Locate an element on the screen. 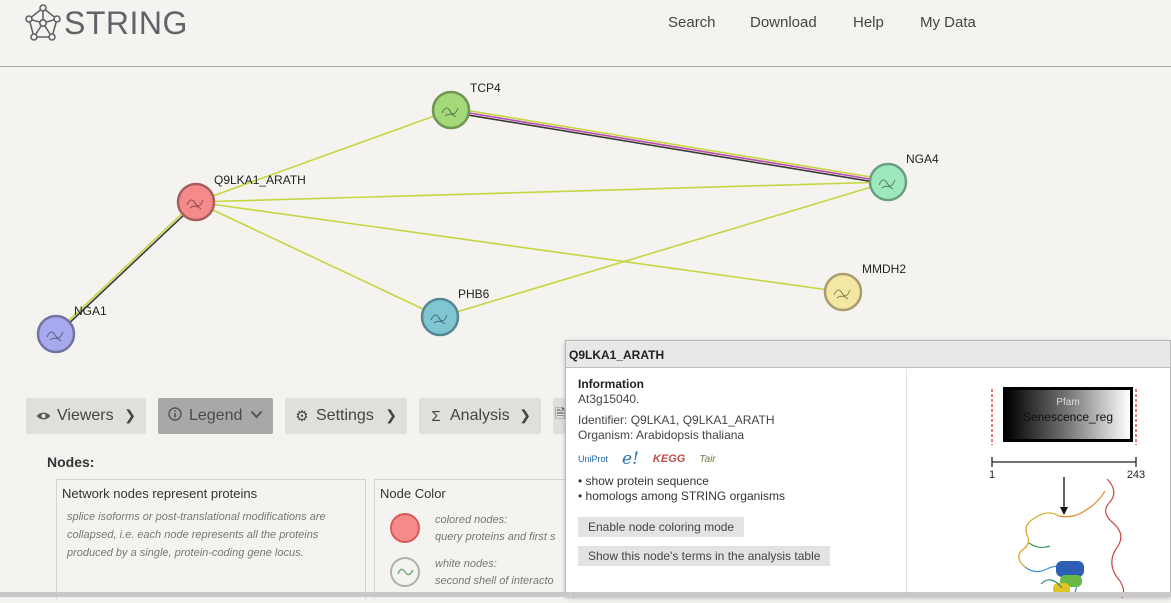 The image size is (1171, 603). node-label: NGA1 is located at coordinates (90, 311).